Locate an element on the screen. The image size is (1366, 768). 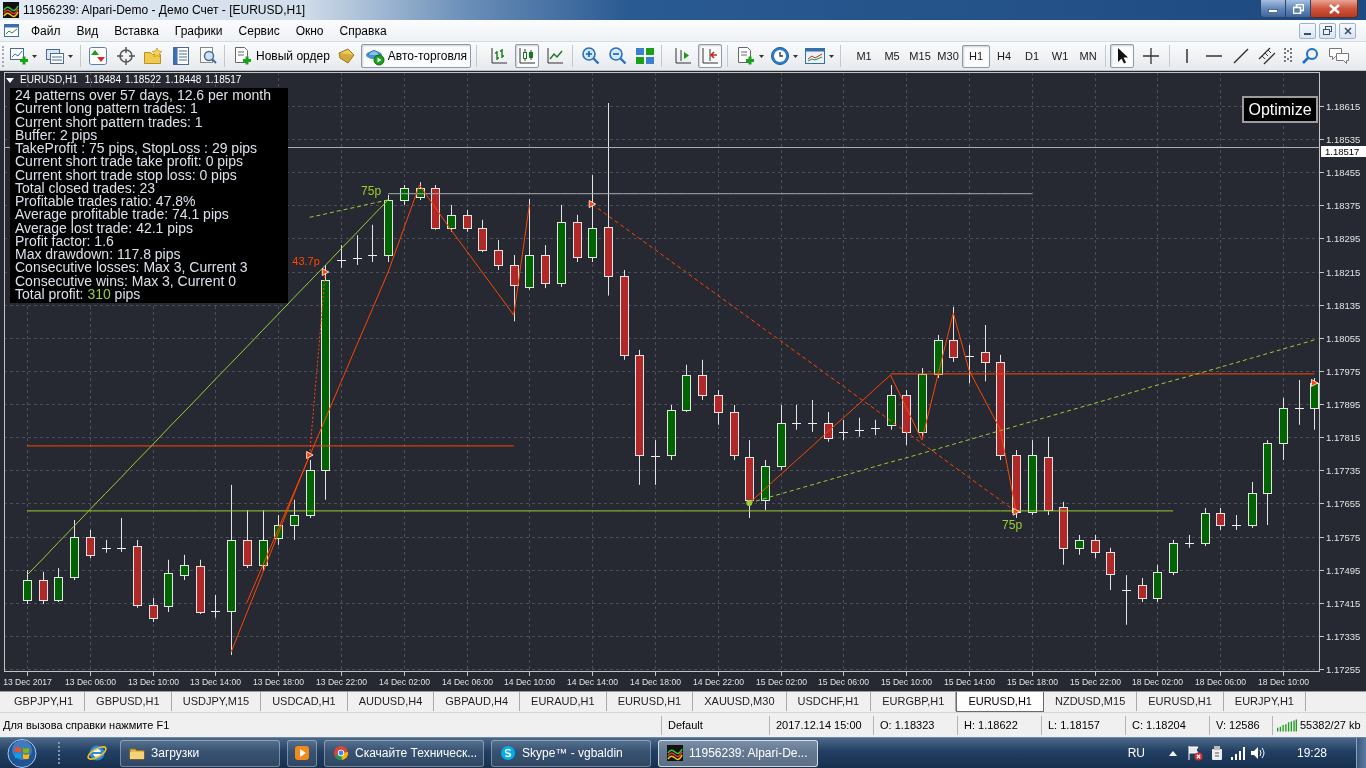
statistics-line: Buffer: 2 pips is located at coordinates (57, 135).